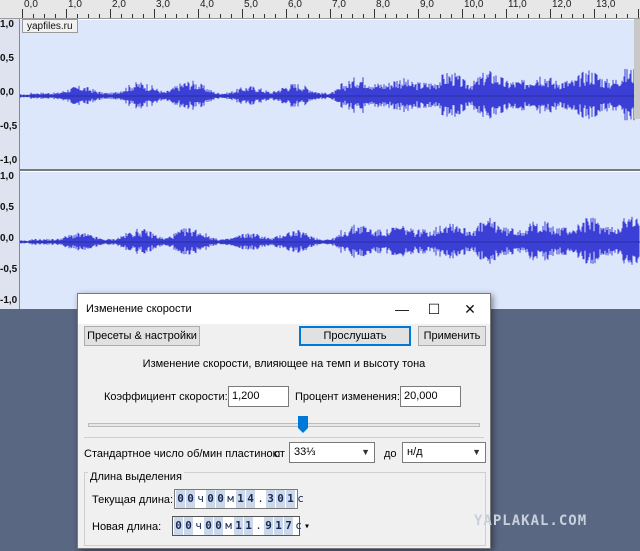 Image resolution: width=640 pixels, height=551 pixels. I want to click on apply-button: Применить, so click(452, 336).